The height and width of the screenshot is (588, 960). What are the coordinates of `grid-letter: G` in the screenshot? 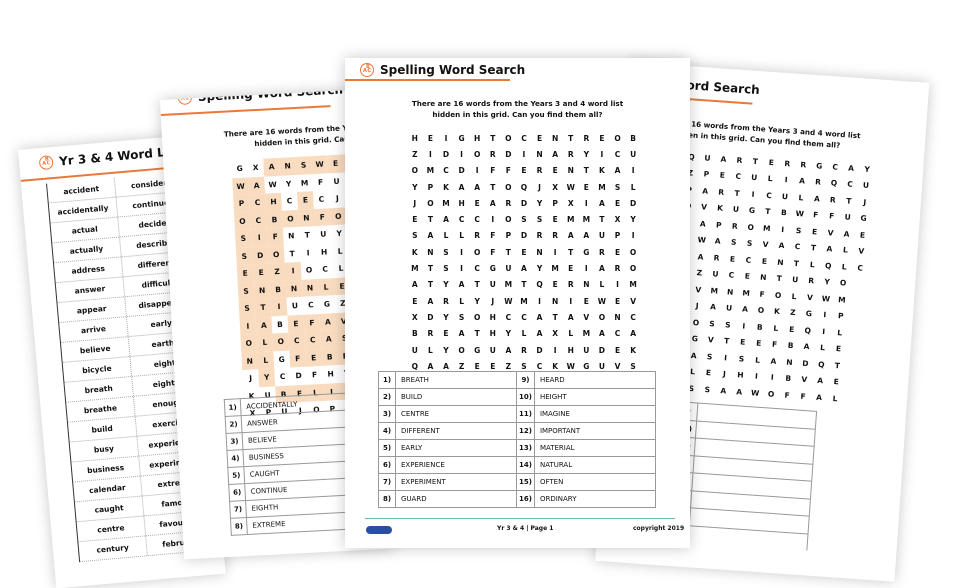 It's located at (751, 211).